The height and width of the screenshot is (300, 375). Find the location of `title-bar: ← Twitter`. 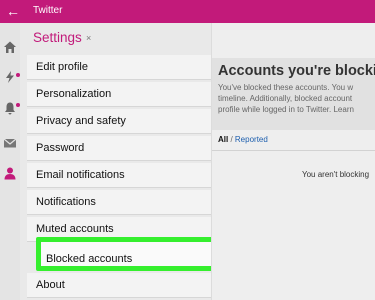

title-bar: ← Twitter is located at coordinates (187, 11).